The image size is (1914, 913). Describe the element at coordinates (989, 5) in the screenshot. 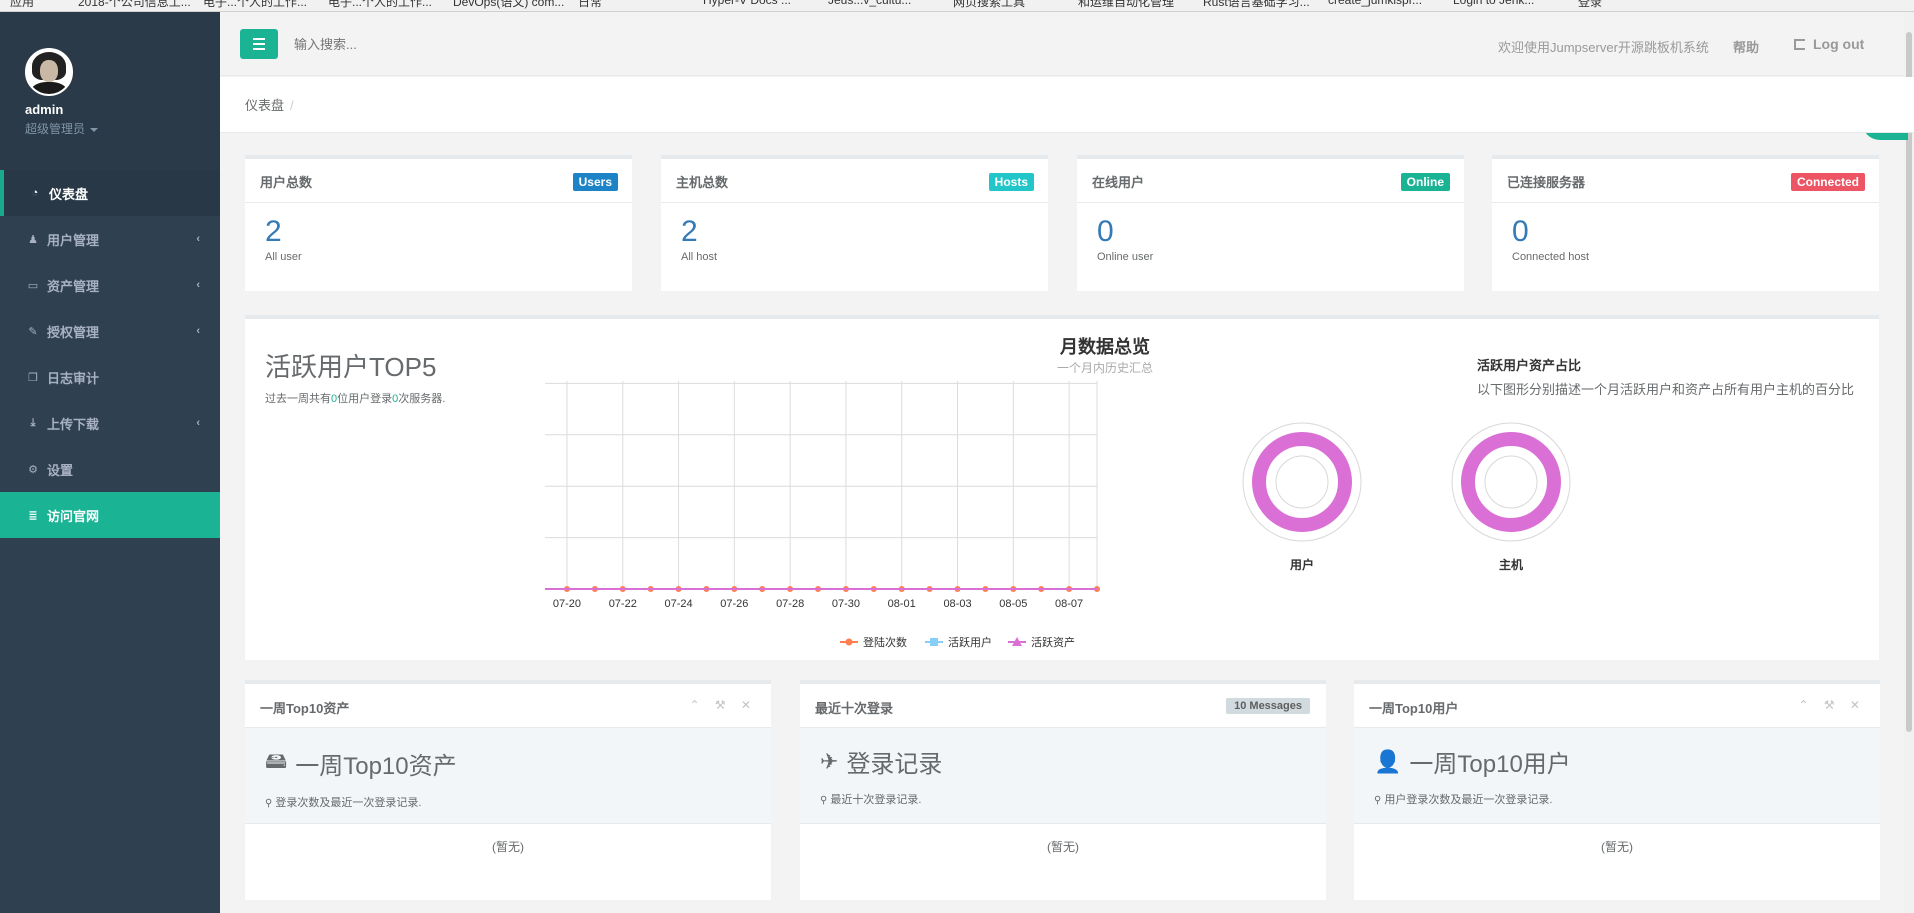

I see `bookmark-item: 网页搜索工具` at that location.